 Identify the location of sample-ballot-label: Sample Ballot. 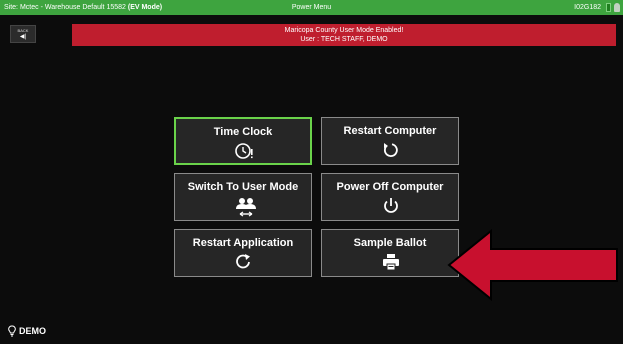
(390, 243).